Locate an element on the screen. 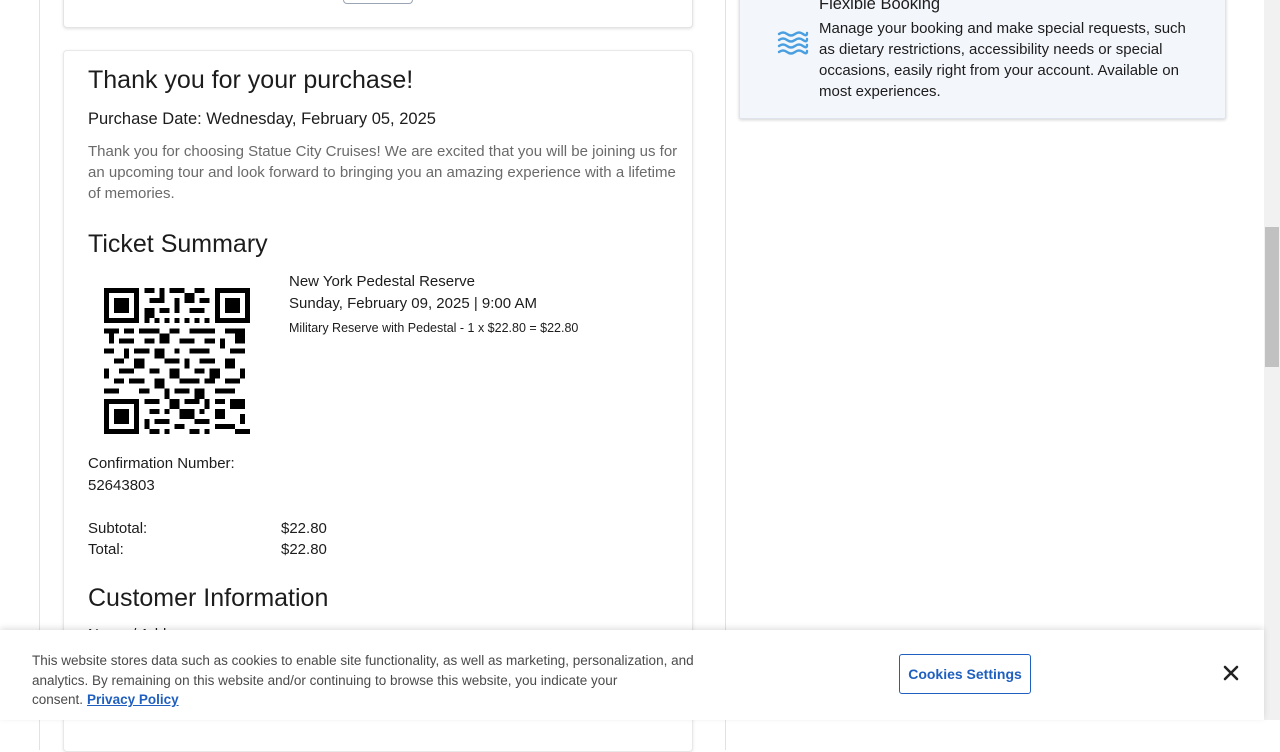 The image size is (1280, 752). total-value: $22.80 is located at coordinates (304, 549).